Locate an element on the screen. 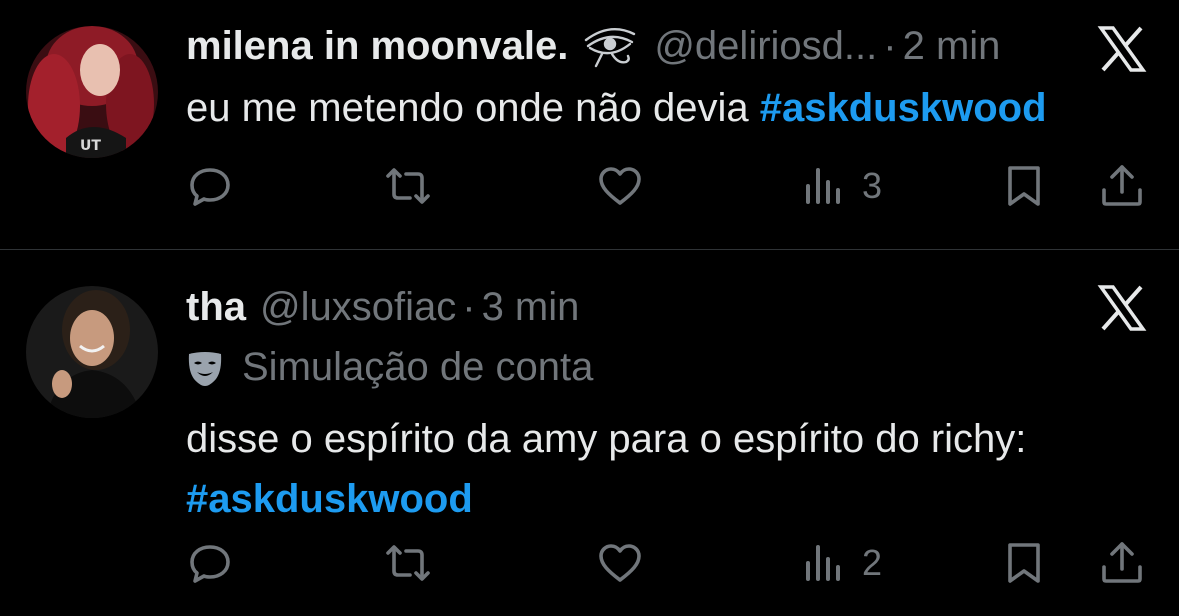  timestamp: 2 min is located at coordinates (952, 46).